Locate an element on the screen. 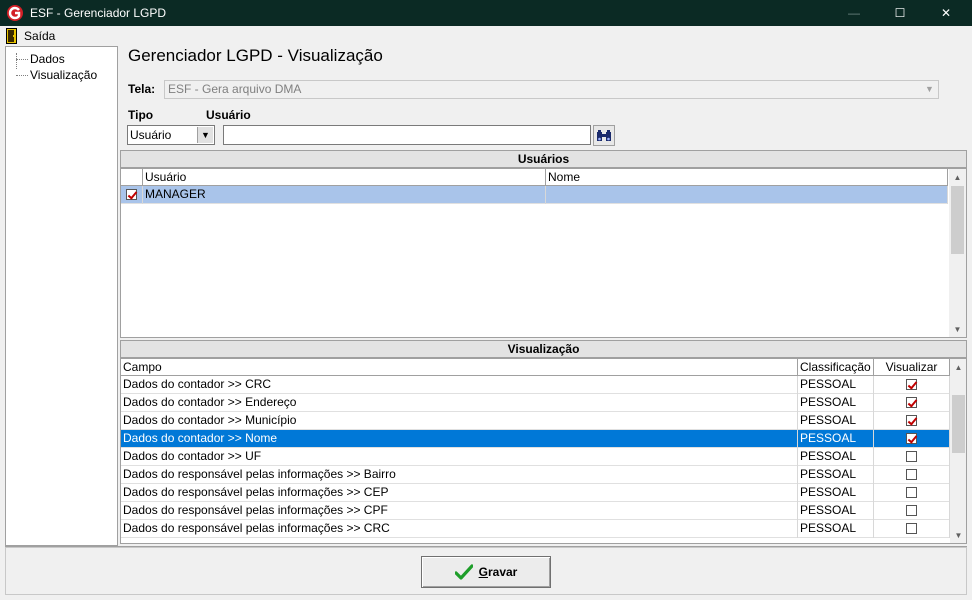 Image resolution: width=972 pixels, height=600 pixels. users-grid-indicator-header is located at coordinates (132, 177).